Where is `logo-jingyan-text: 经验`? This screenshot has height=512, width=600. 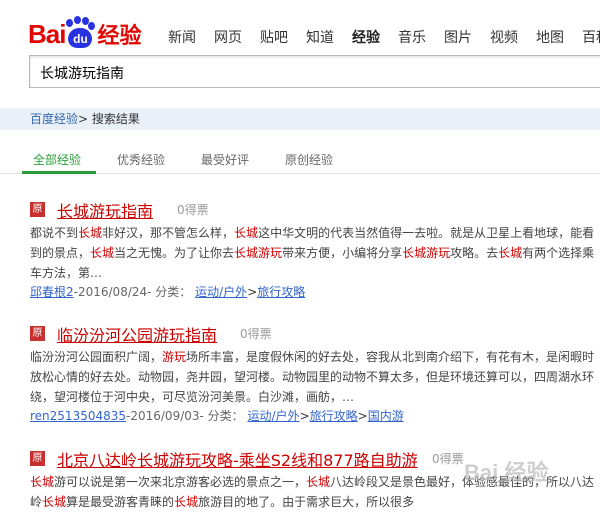 logo-jingyan-text: 经验 is located at coordinates (119, 36).